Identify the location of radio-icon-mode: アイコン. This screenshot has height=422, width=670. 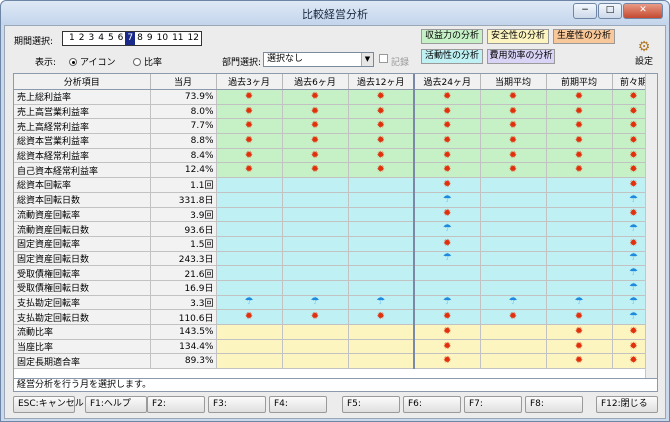
(92, 61).